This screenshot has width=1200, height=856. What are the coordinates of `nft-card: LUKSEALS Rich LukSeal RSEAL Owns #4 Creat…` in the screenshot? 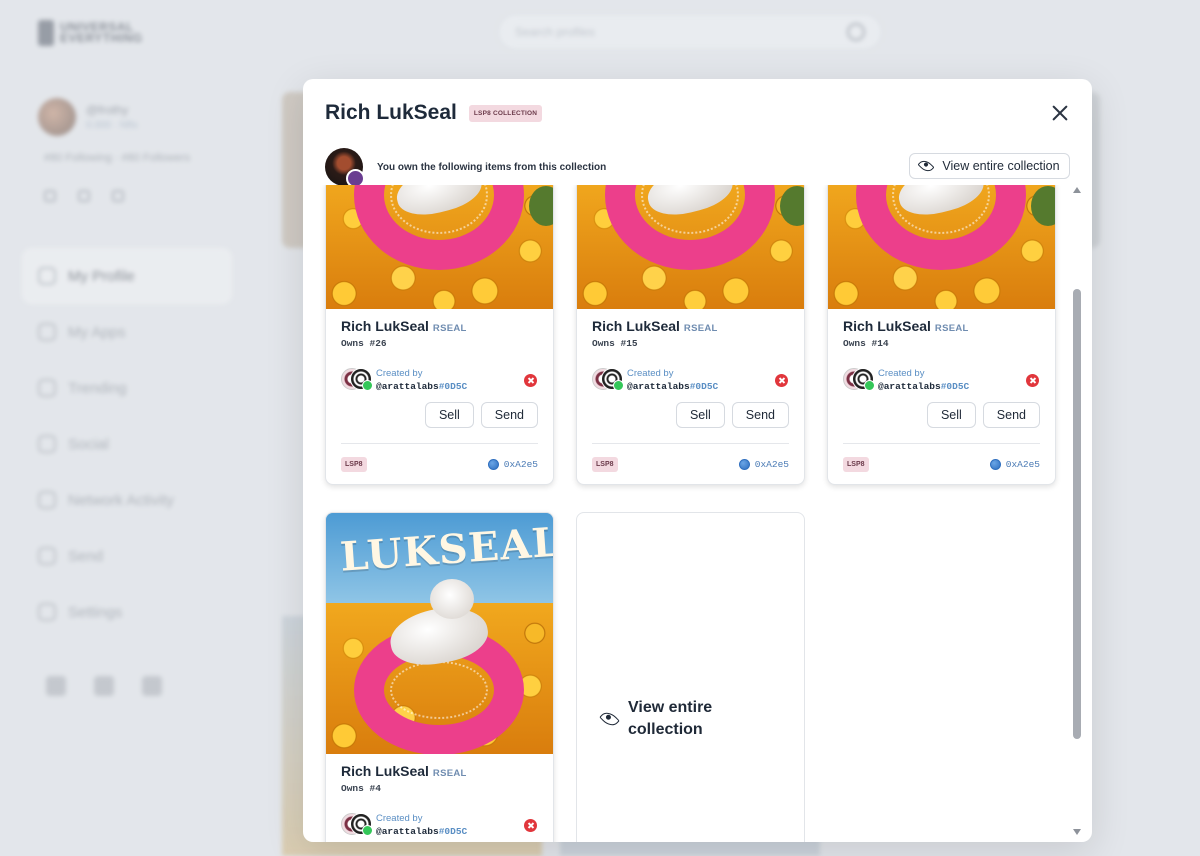 It's located at (439, 677).